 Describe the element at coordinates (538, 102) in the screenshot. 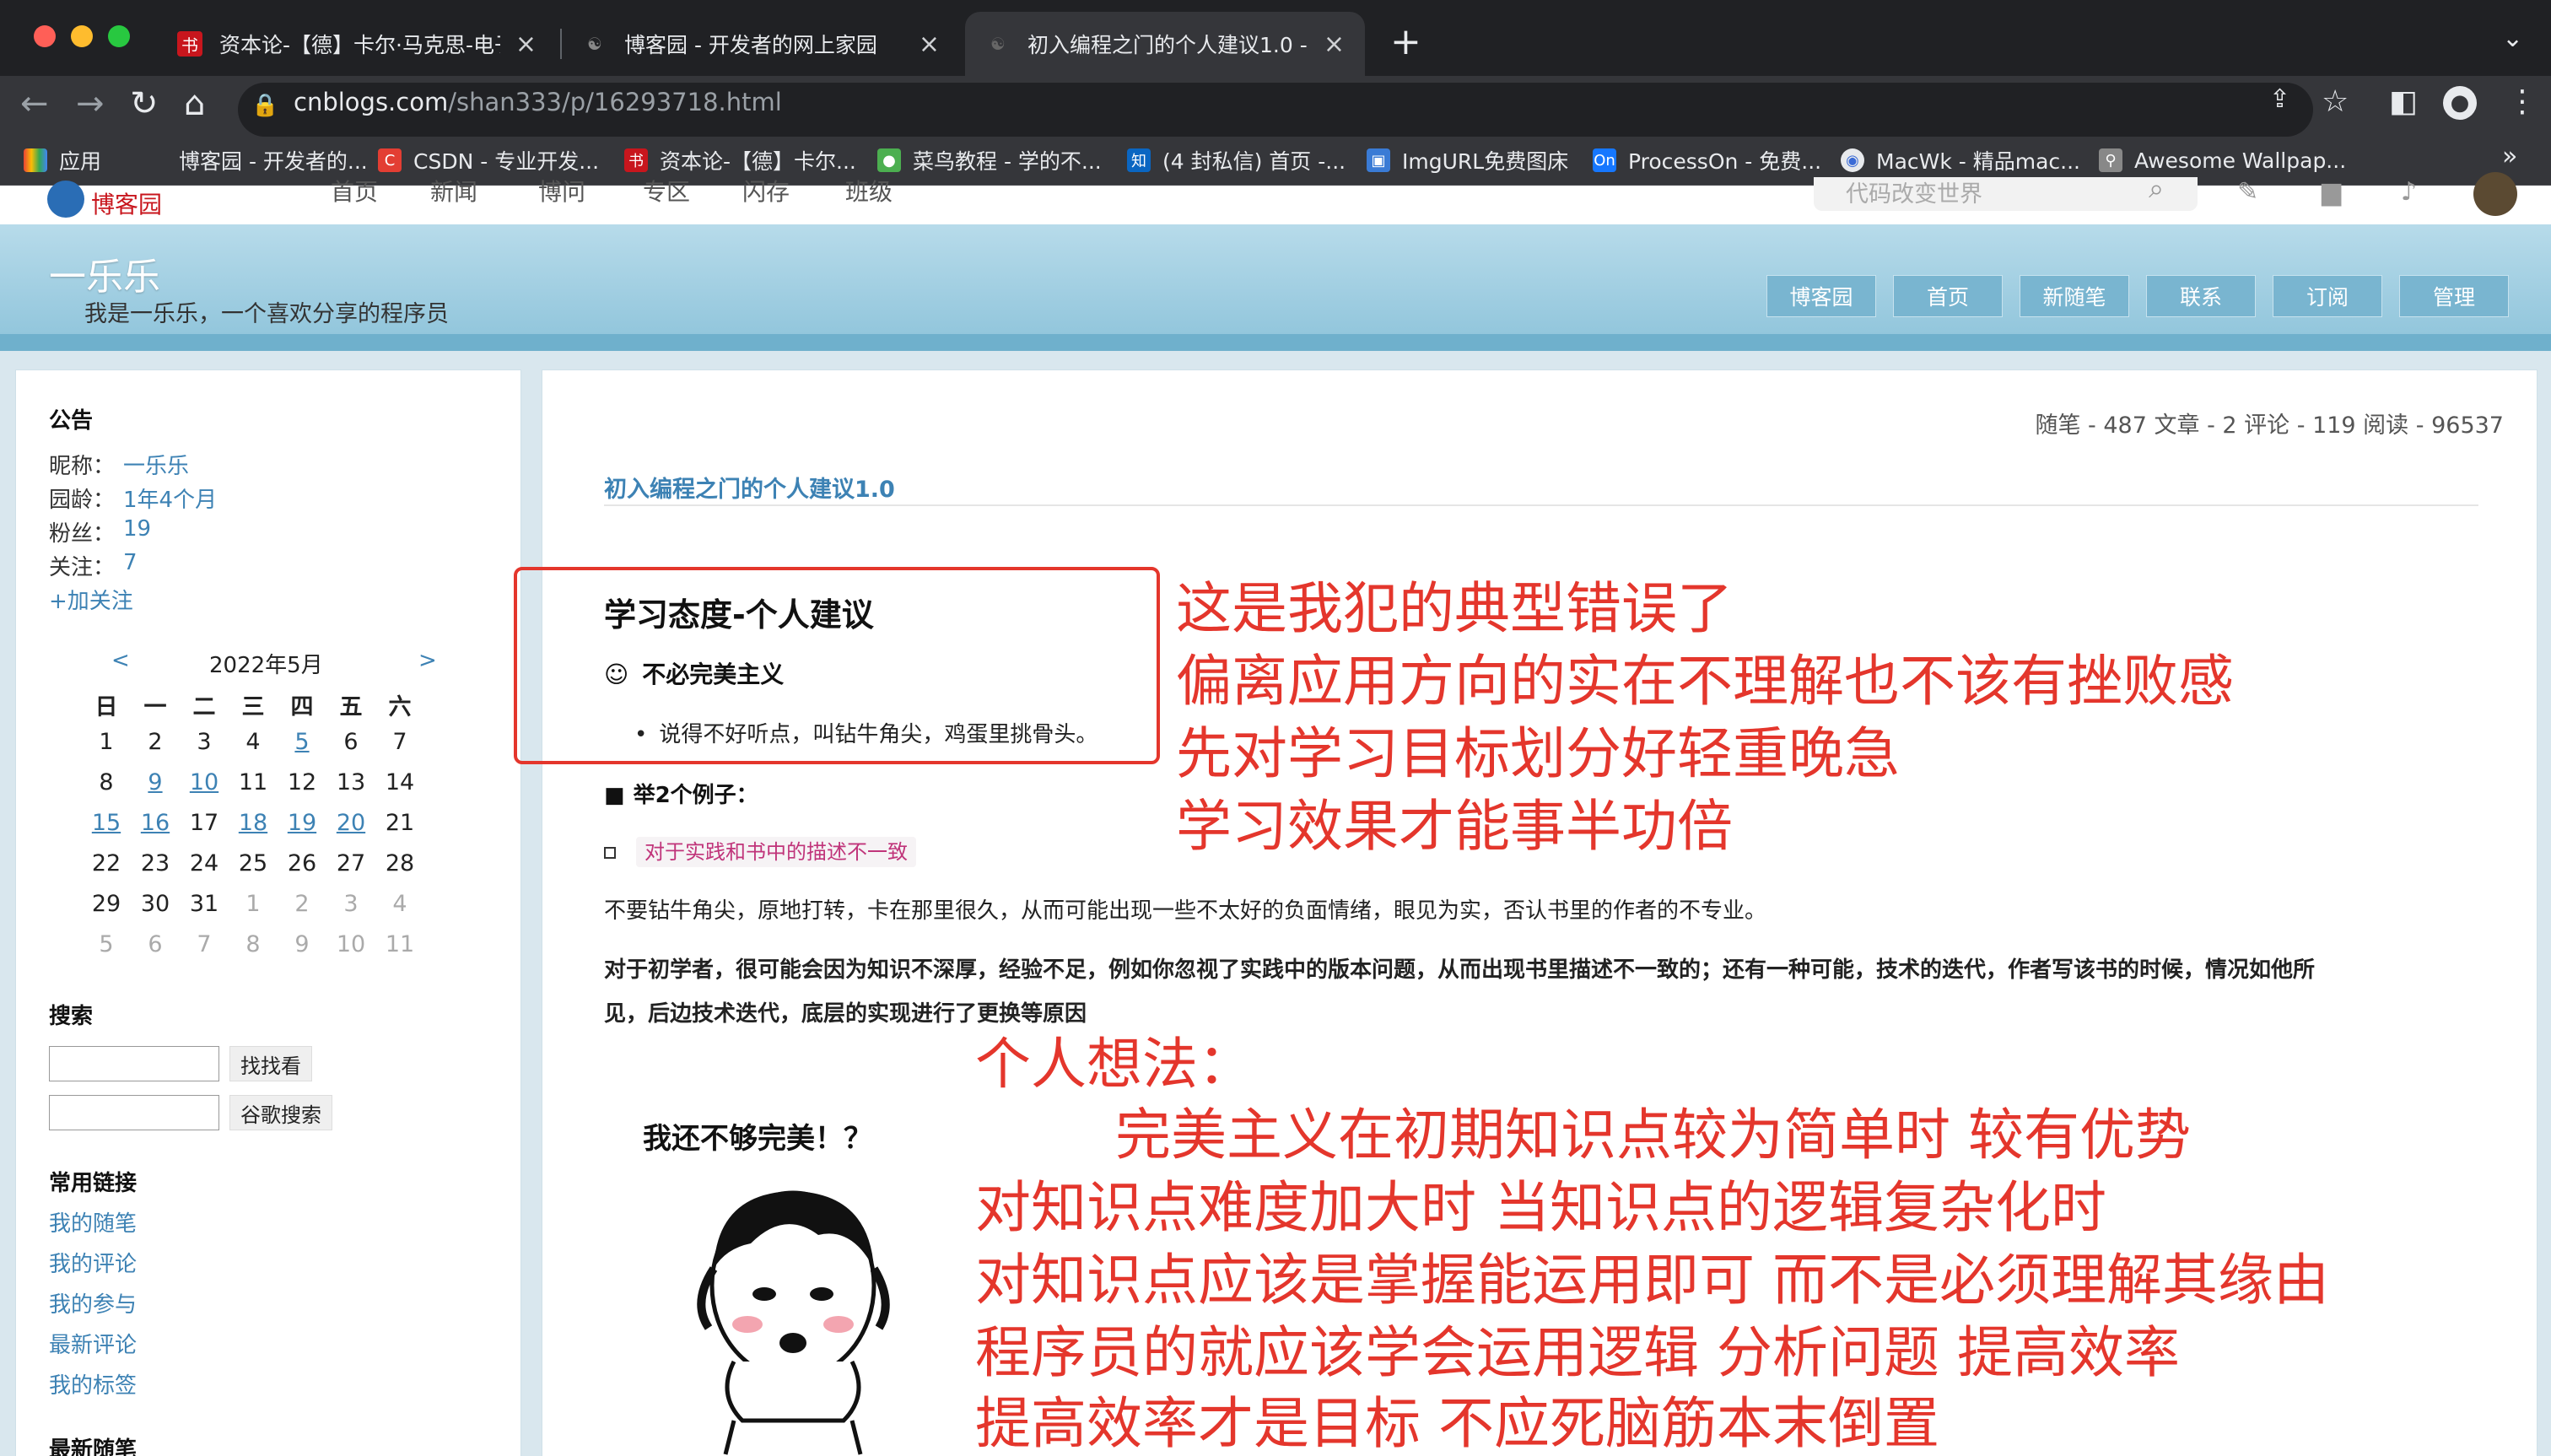

I see `url-text: cnblogs.com/shan333/p/16293718.html` at that location.